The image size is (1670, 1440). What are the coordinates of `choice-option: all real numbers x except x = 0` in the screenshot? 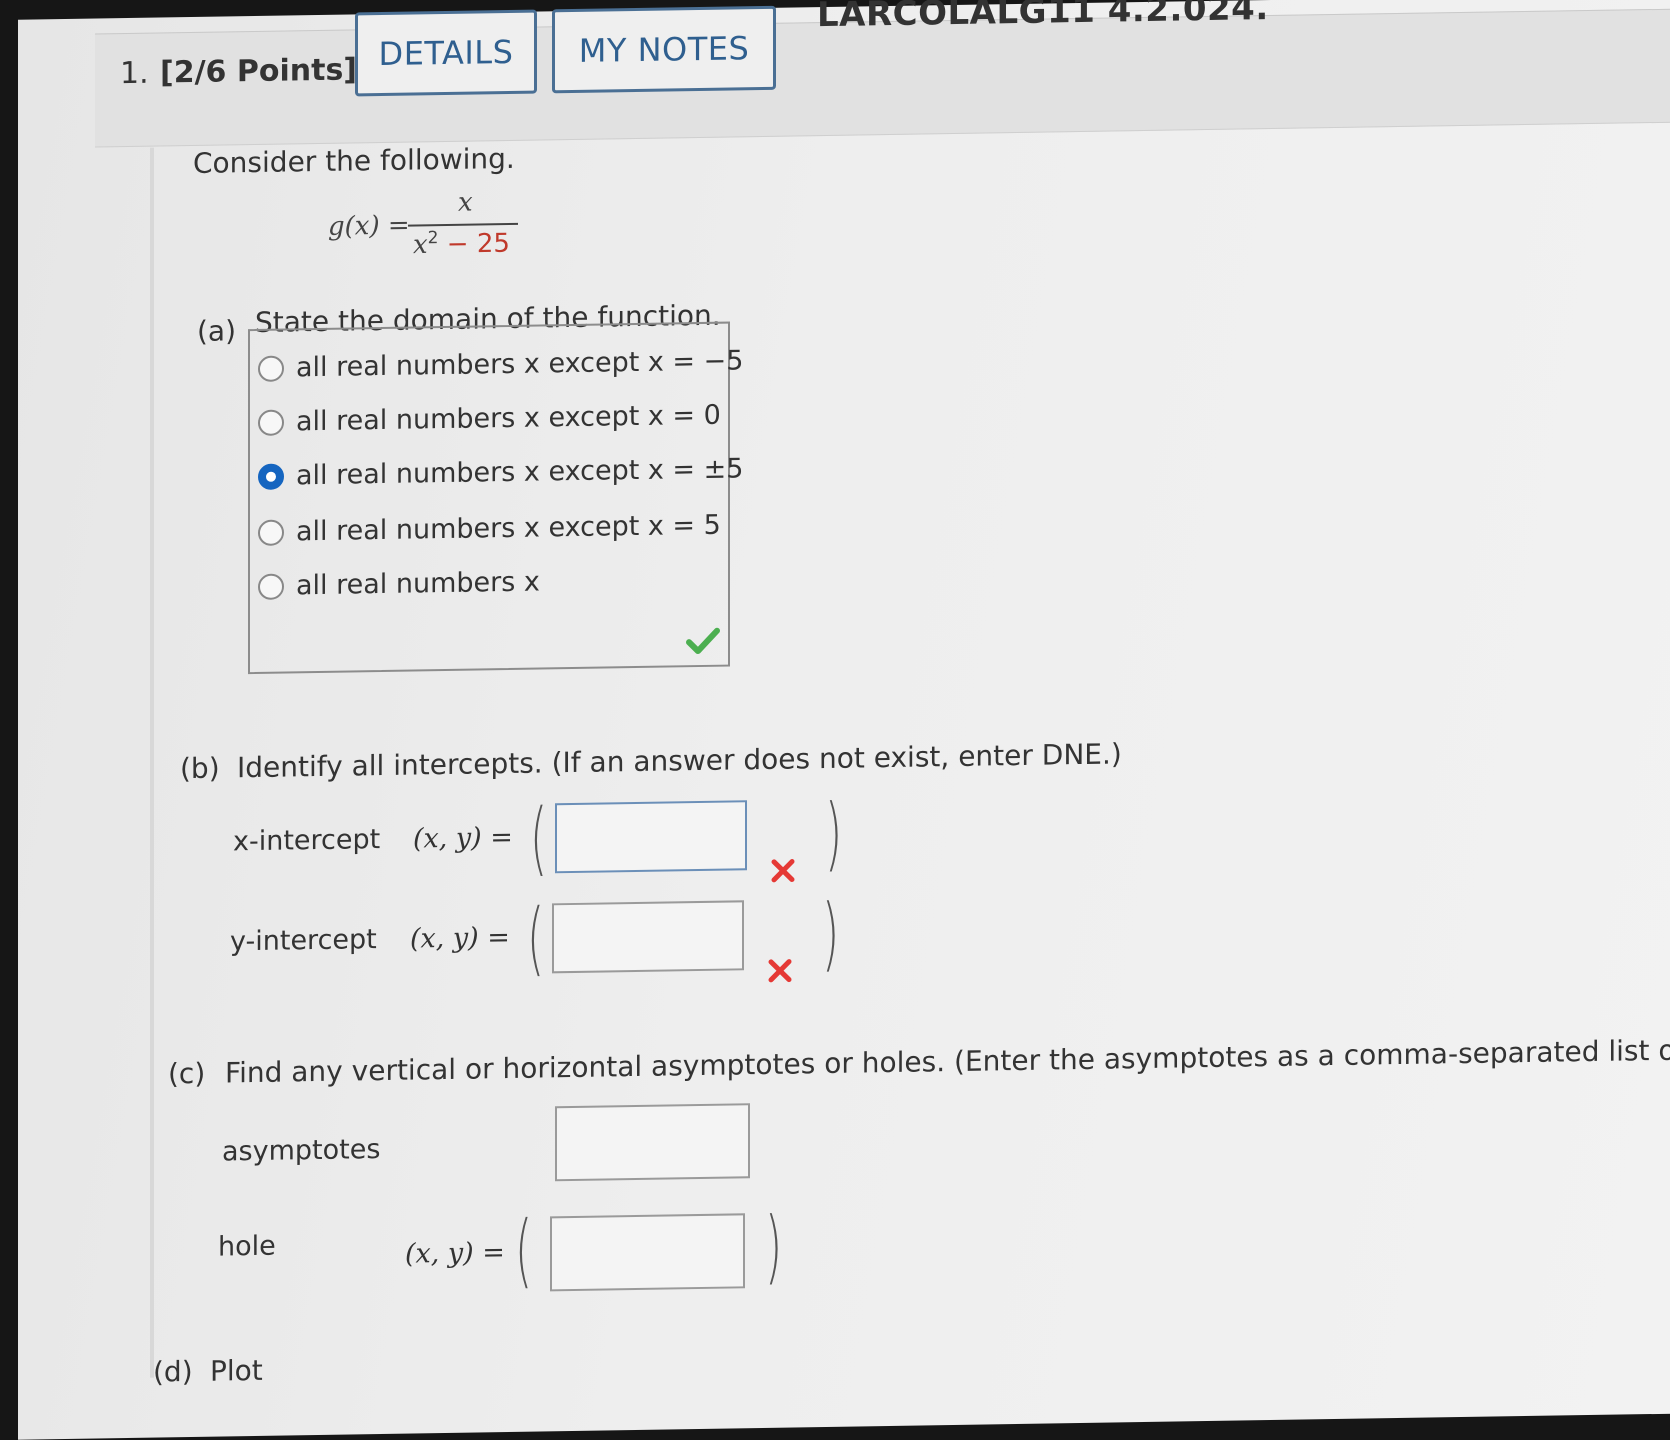 It's located at (489, 419).